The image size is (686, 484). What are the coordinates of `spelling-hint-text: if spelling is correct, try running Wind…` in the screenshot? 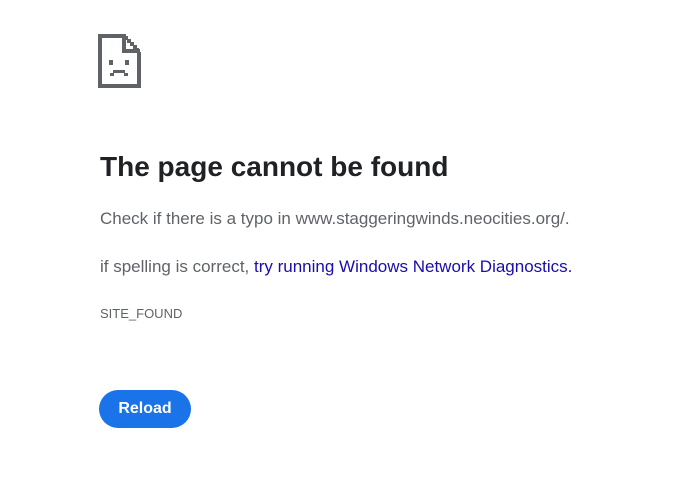 It's located at (336, 267).